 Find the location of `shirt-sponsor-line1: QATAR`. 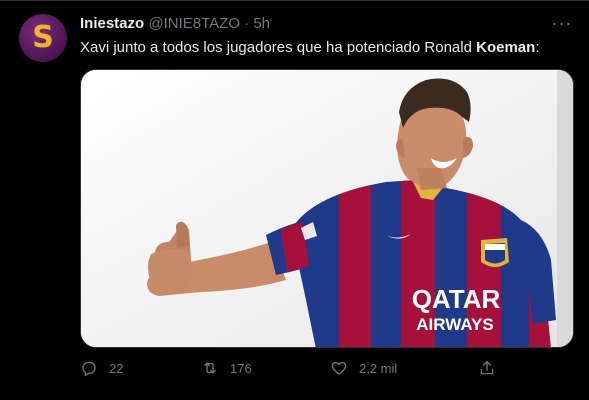

shirt-sponsor-line1: QATAR is located at coordinates (456, 299).